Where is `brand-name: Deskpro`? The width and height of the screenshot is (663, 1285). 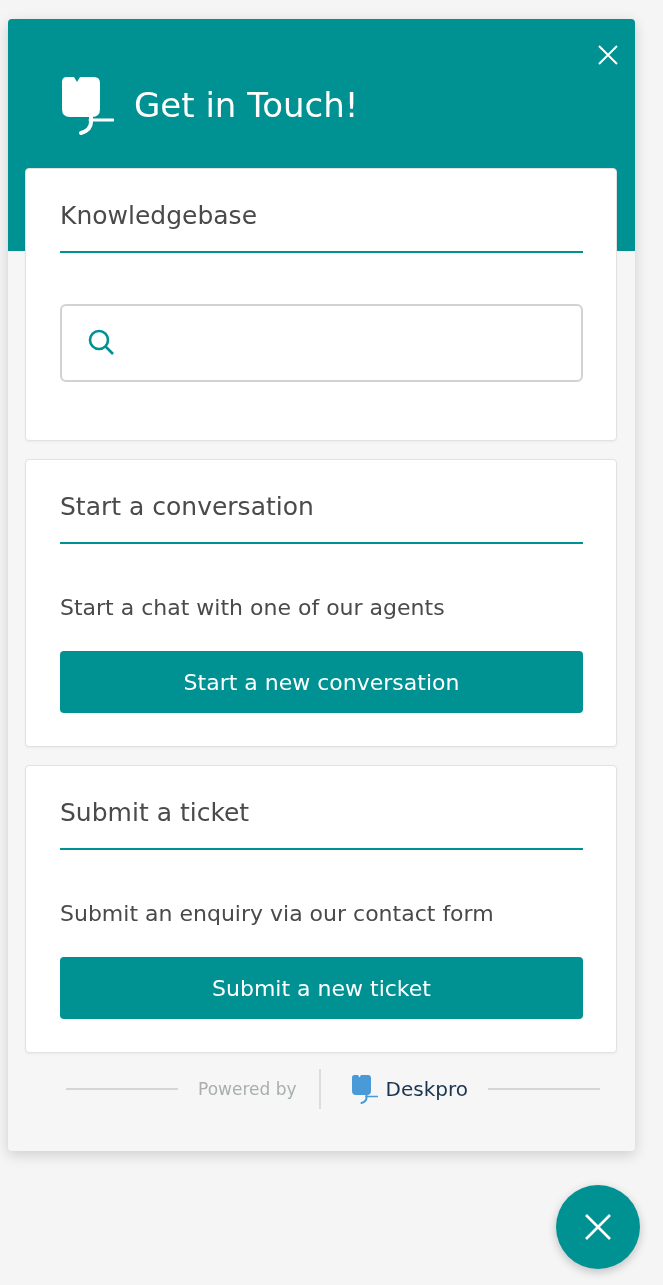
brand-name: Deskpro is located at coordinates (426, 1089).